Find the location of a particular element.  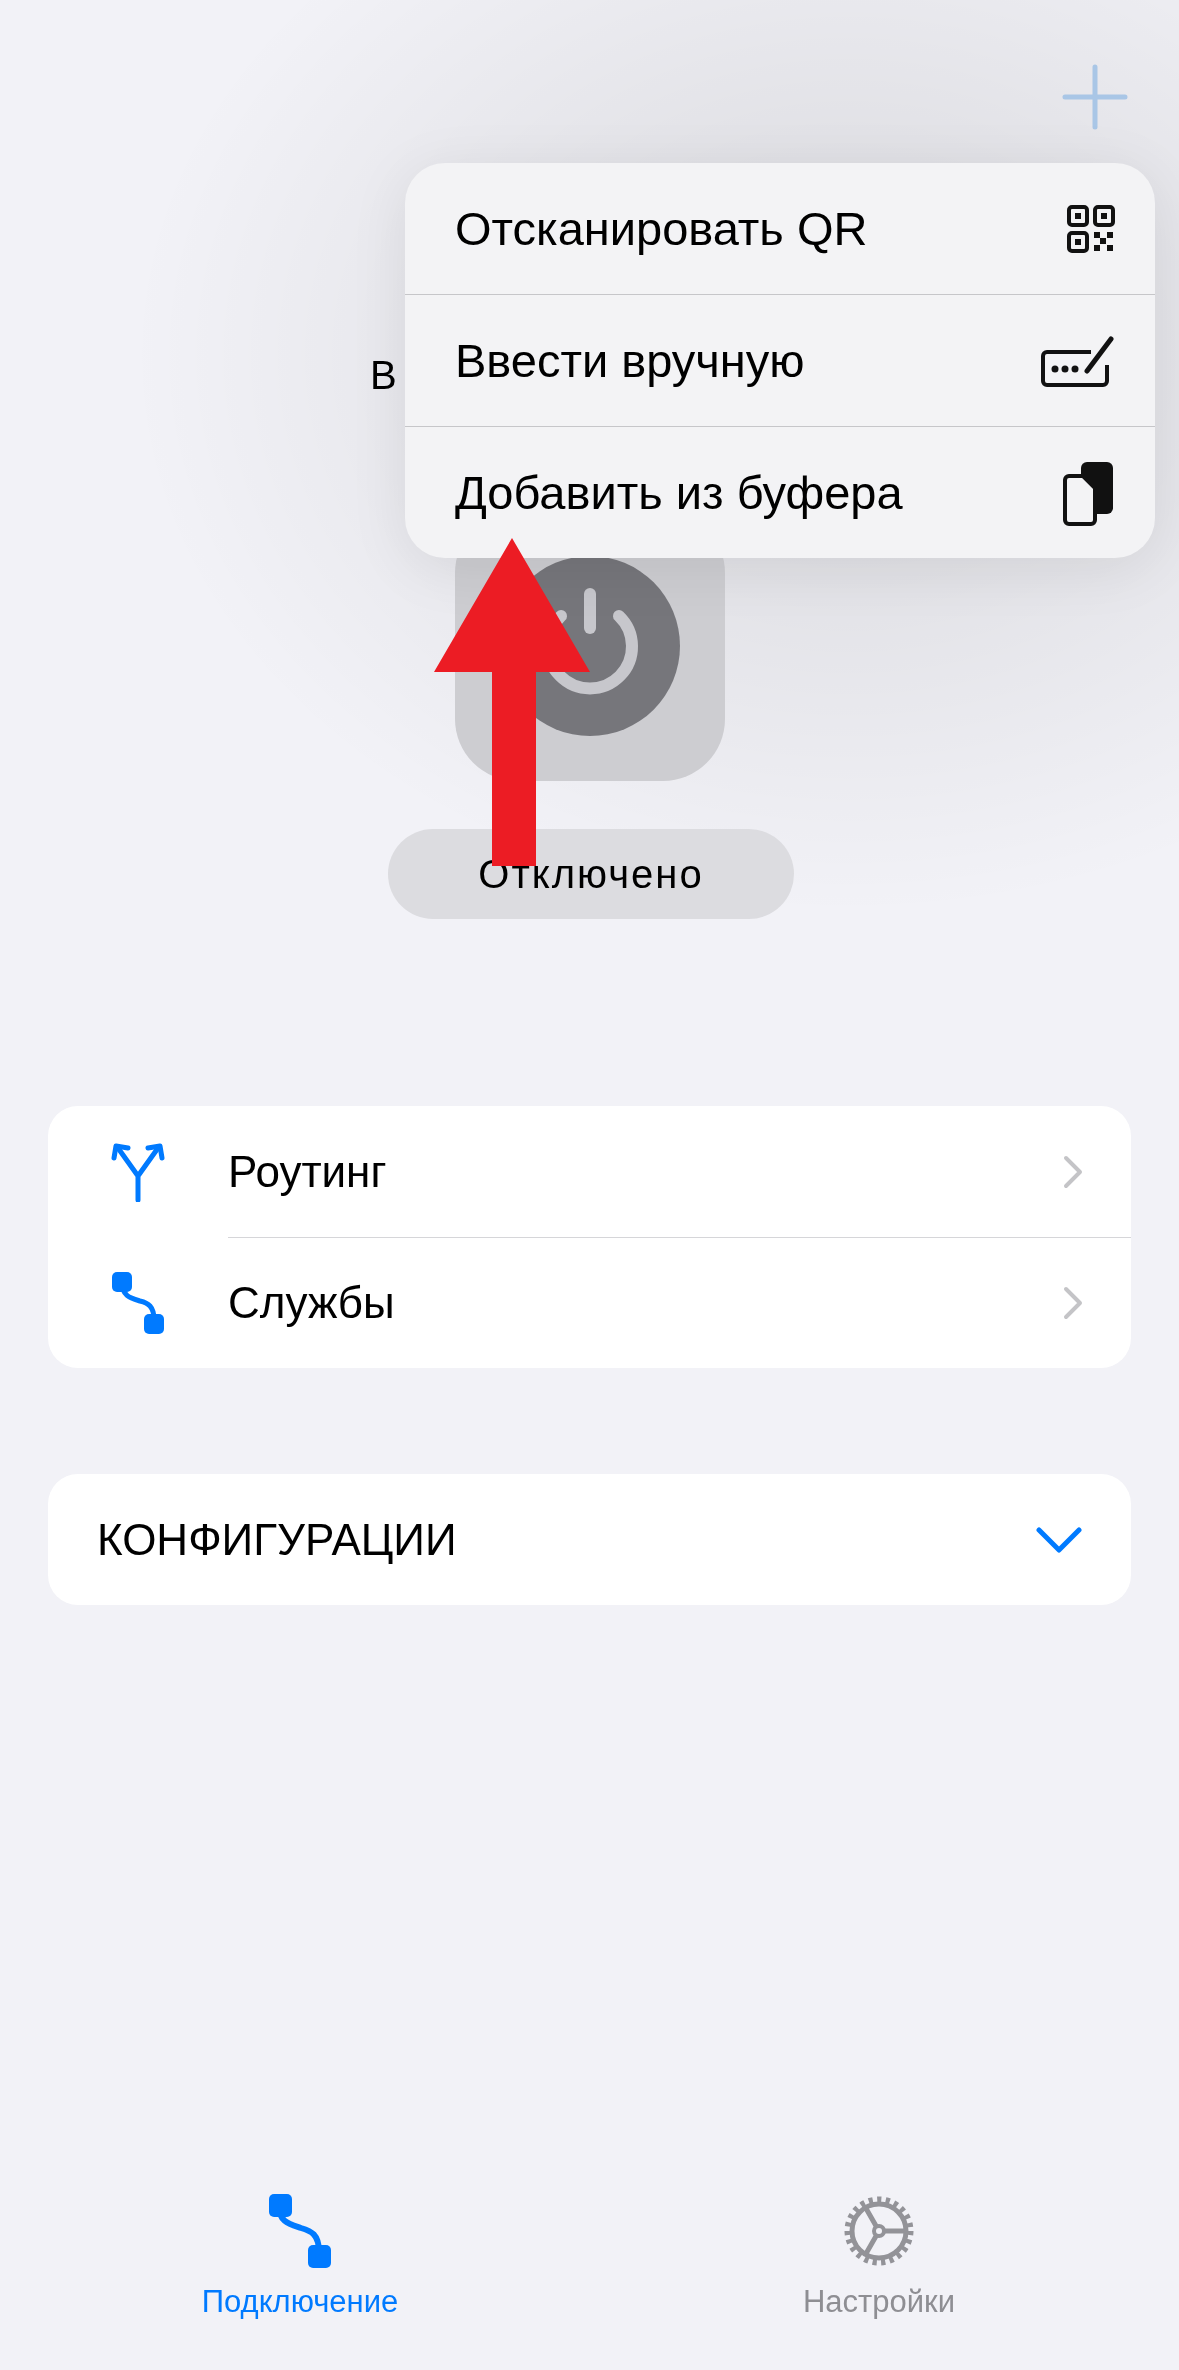

row-label: Службы is located at coordinates (311, 1303).